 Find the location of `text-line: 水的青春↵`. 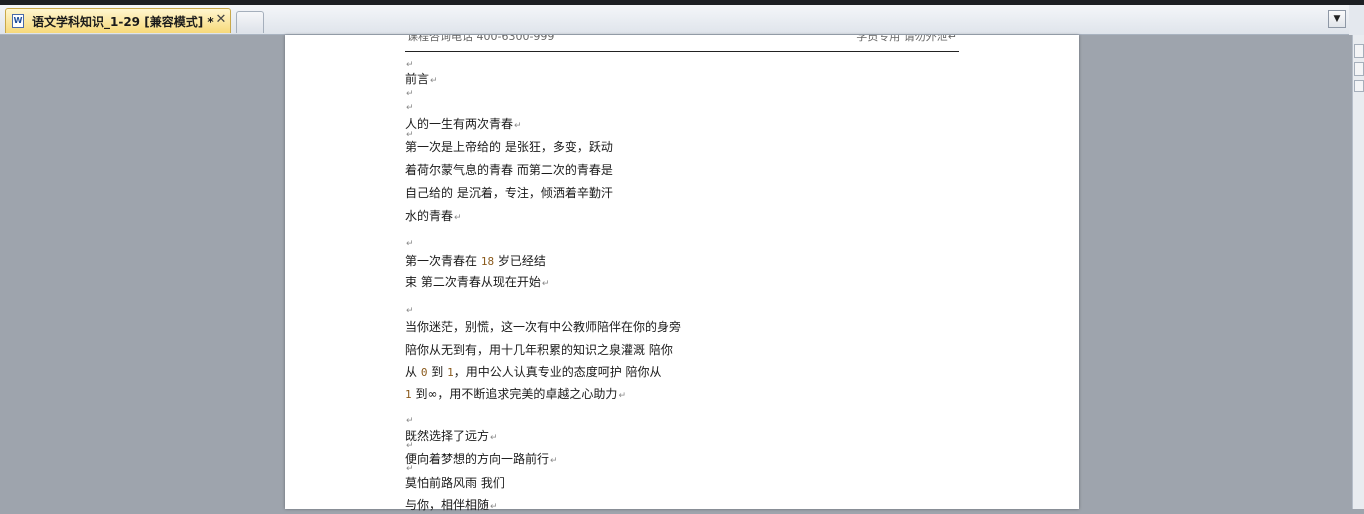

text-line: 水的青春↵ is located at coordinates (433, 216).